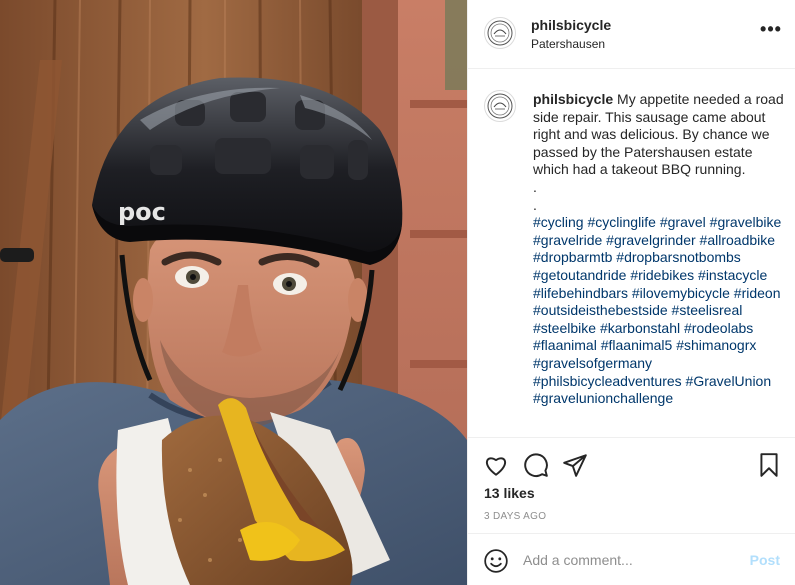 The width and height of the screenshot is (795, 585). Describe the element at coordinates (575, 465) in the screenshot. I see `paper-plane-icon` at that location.